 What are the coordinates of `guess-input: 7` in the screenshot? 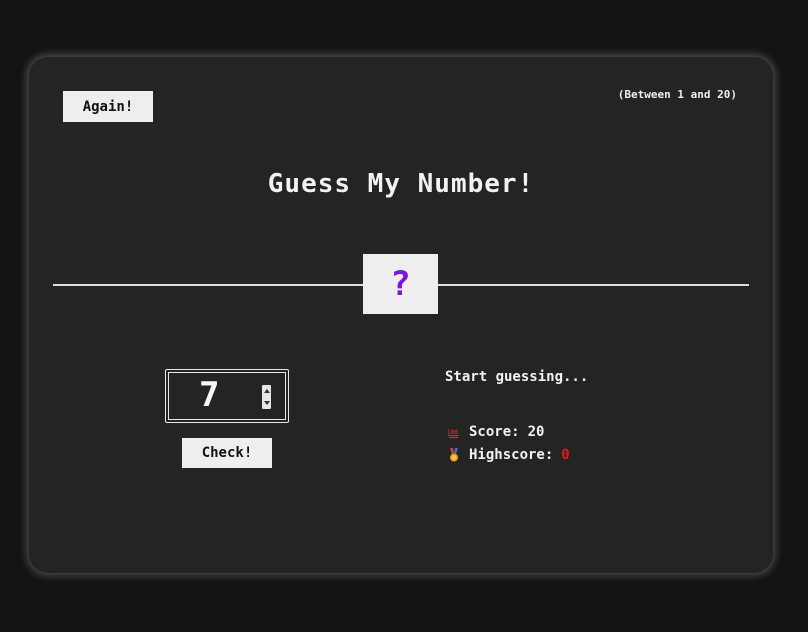 It's located at (227, 396).